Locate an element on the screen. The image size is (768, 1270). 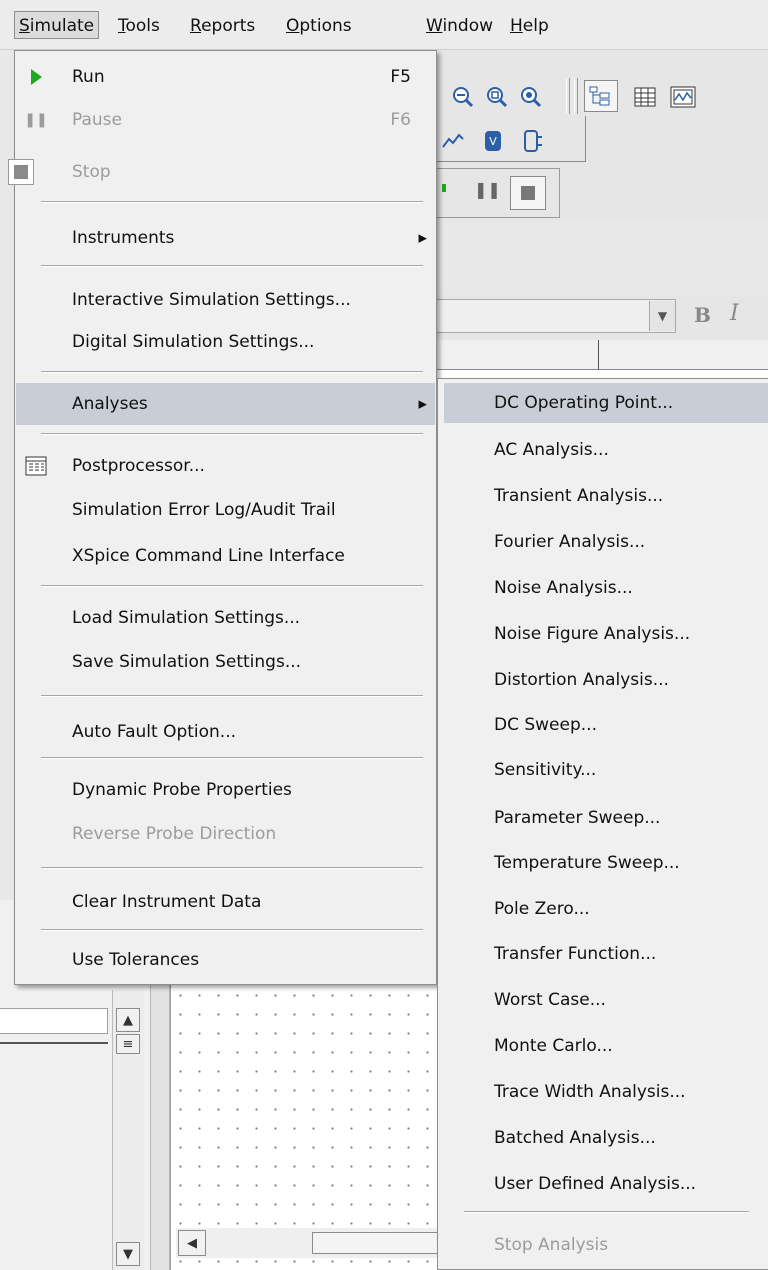
menu-access-key: R is located at coordinates (196, 26).